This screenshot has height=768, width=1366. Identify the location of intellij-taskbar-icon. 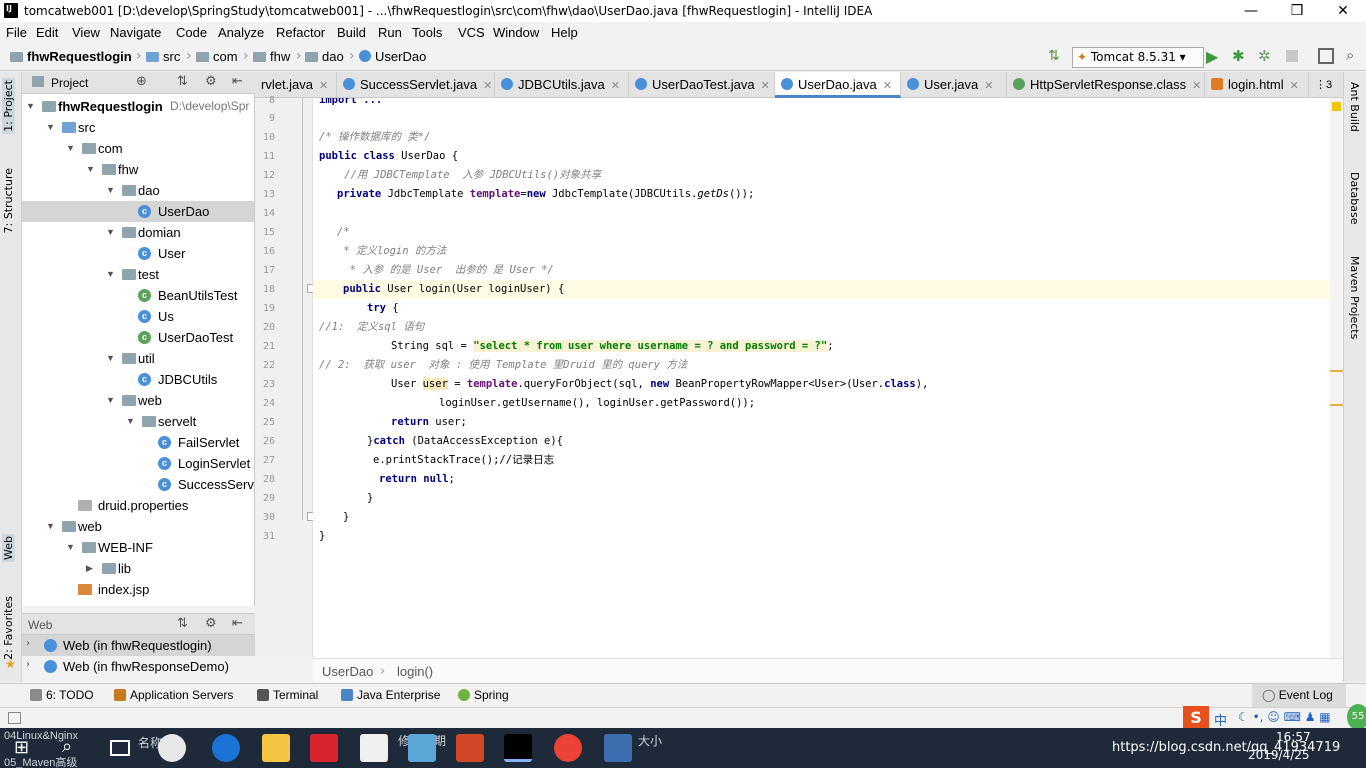
(518, 748).